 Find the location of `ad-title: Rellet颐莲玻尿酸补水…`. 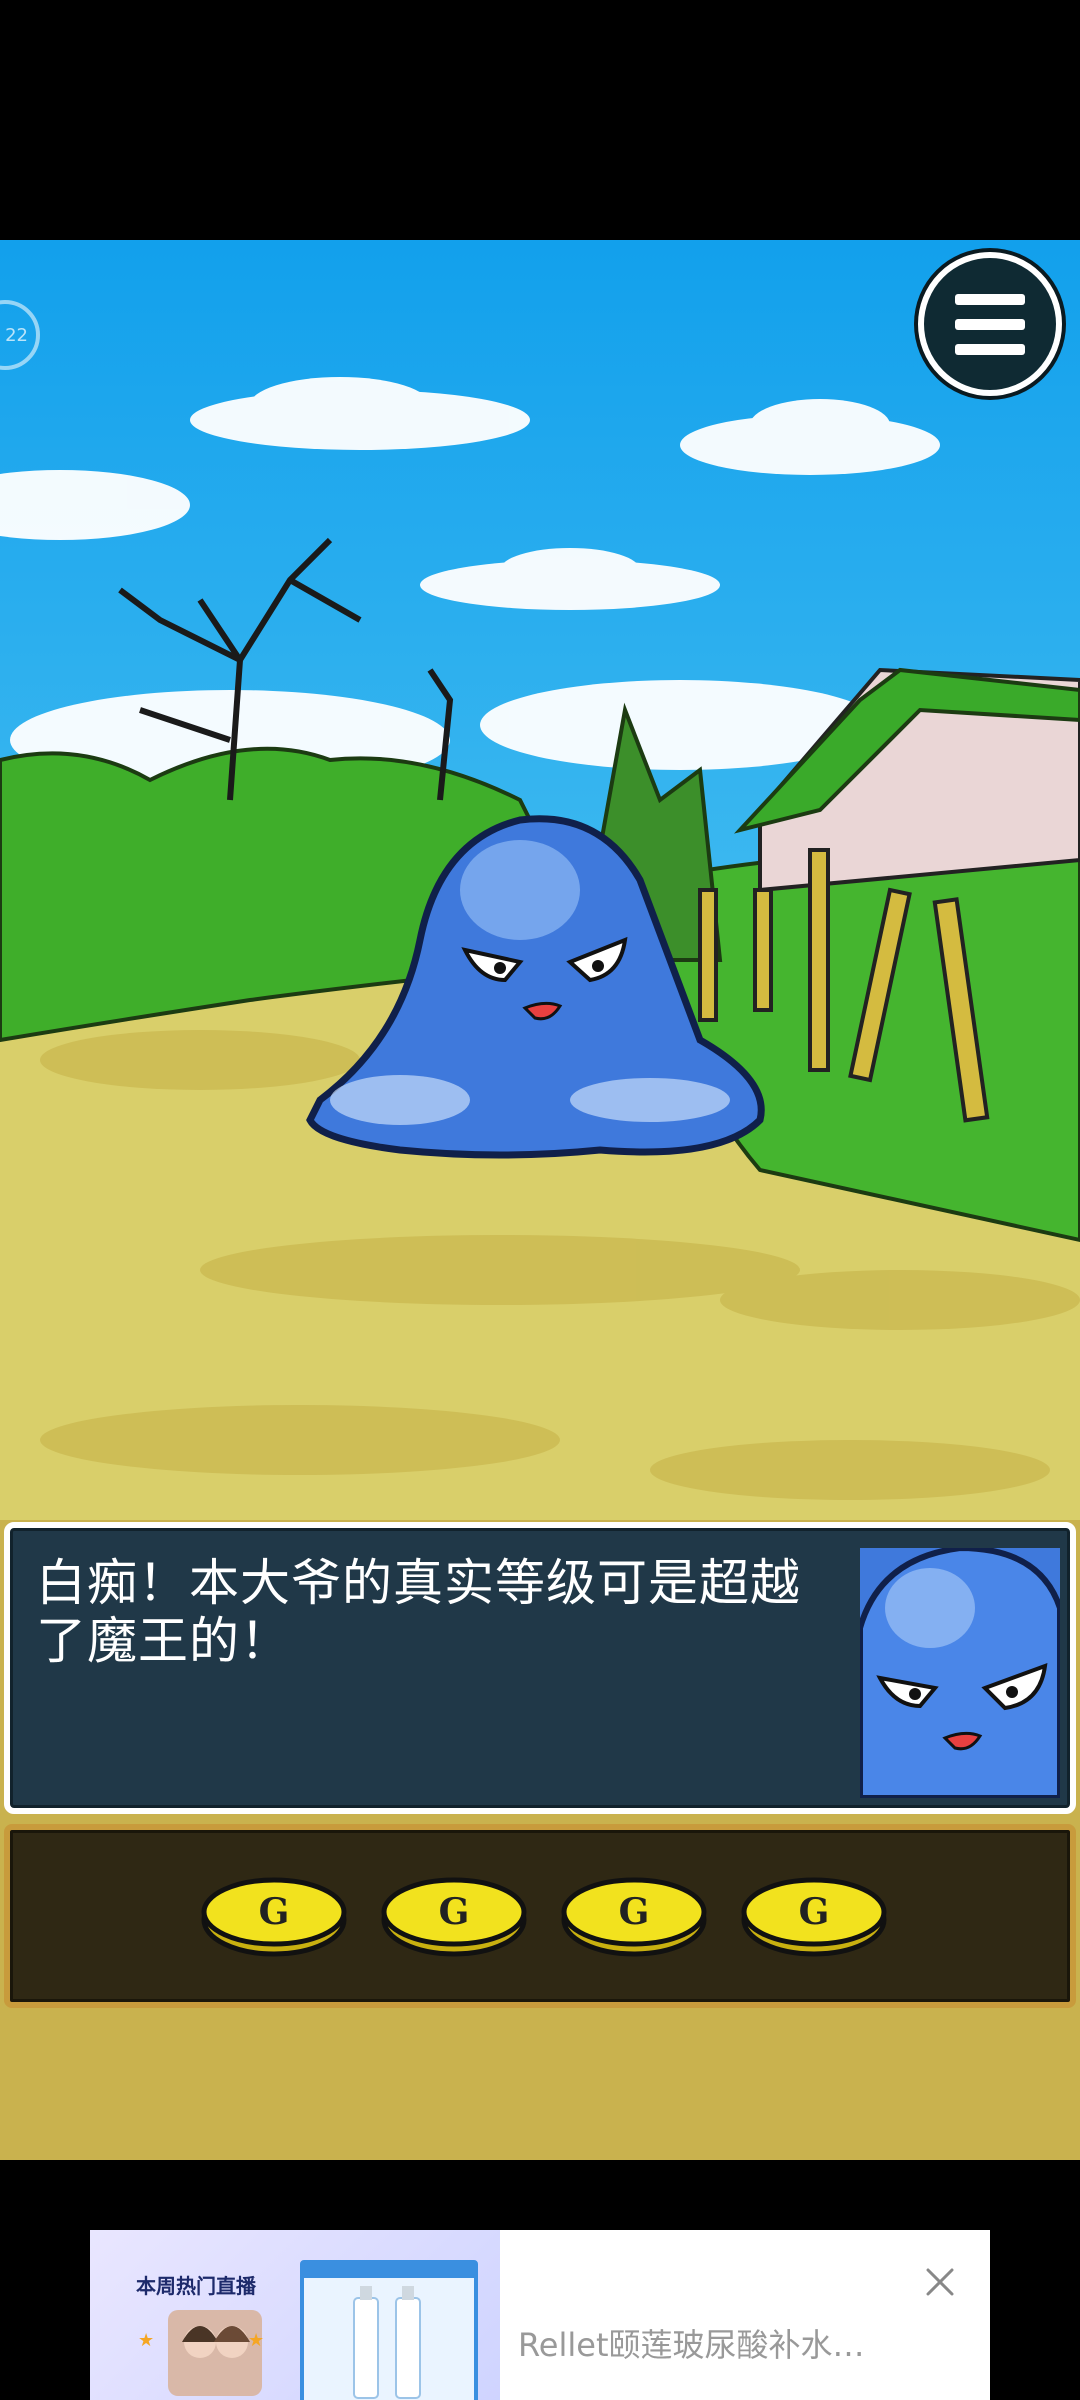

ad-title: Rellet颐莲玻尿酸补水… is located at coordinates (691, 2343).